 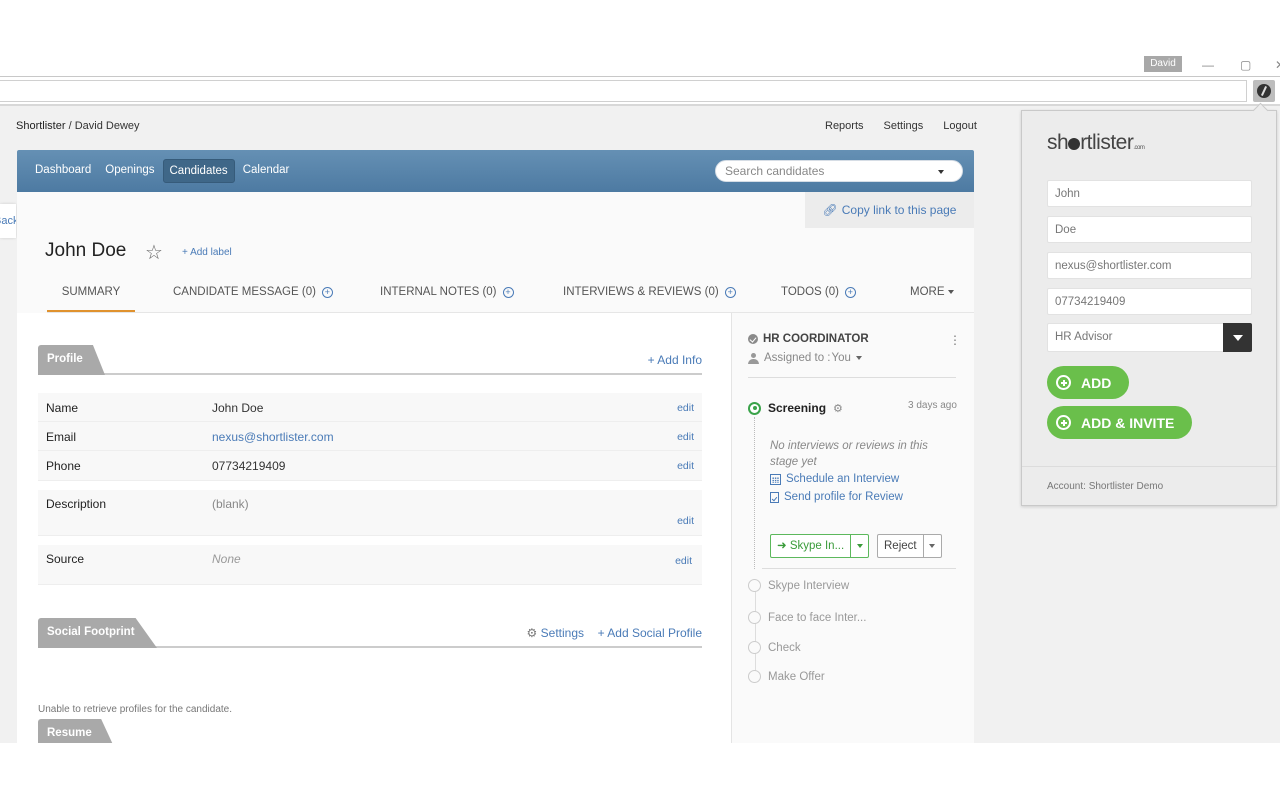 I want to click on reject-button: Reject, so click(x=901, y=546).